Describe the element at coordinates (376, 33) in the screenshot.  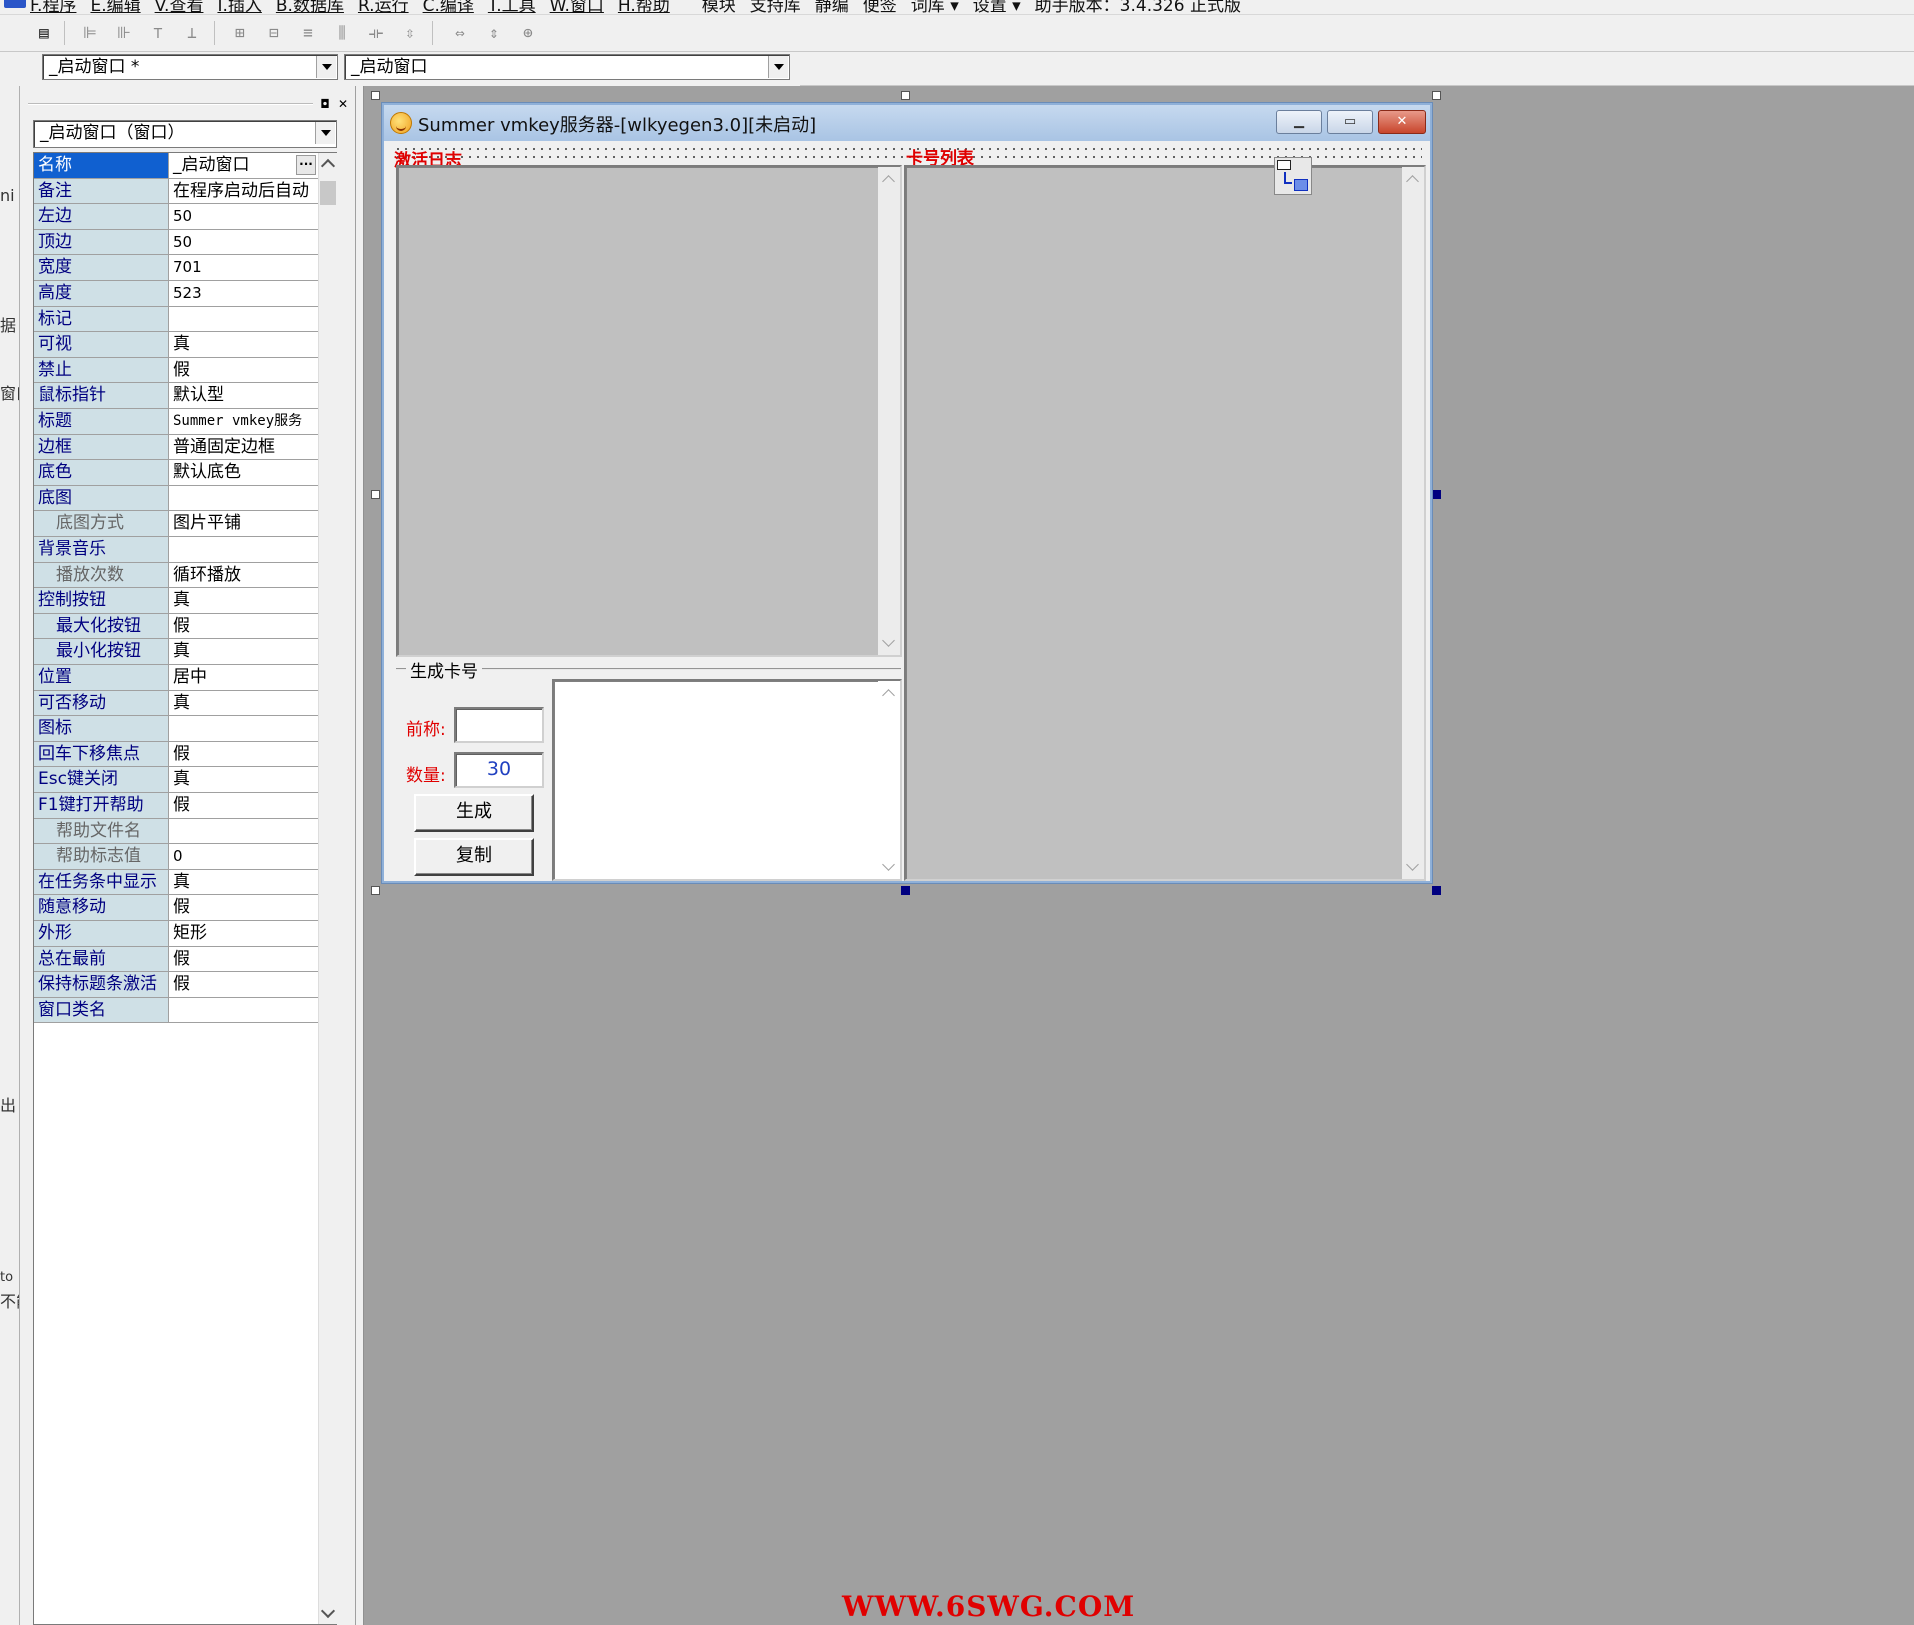
I see `space-horizontal-icon: ⟛` at that location.